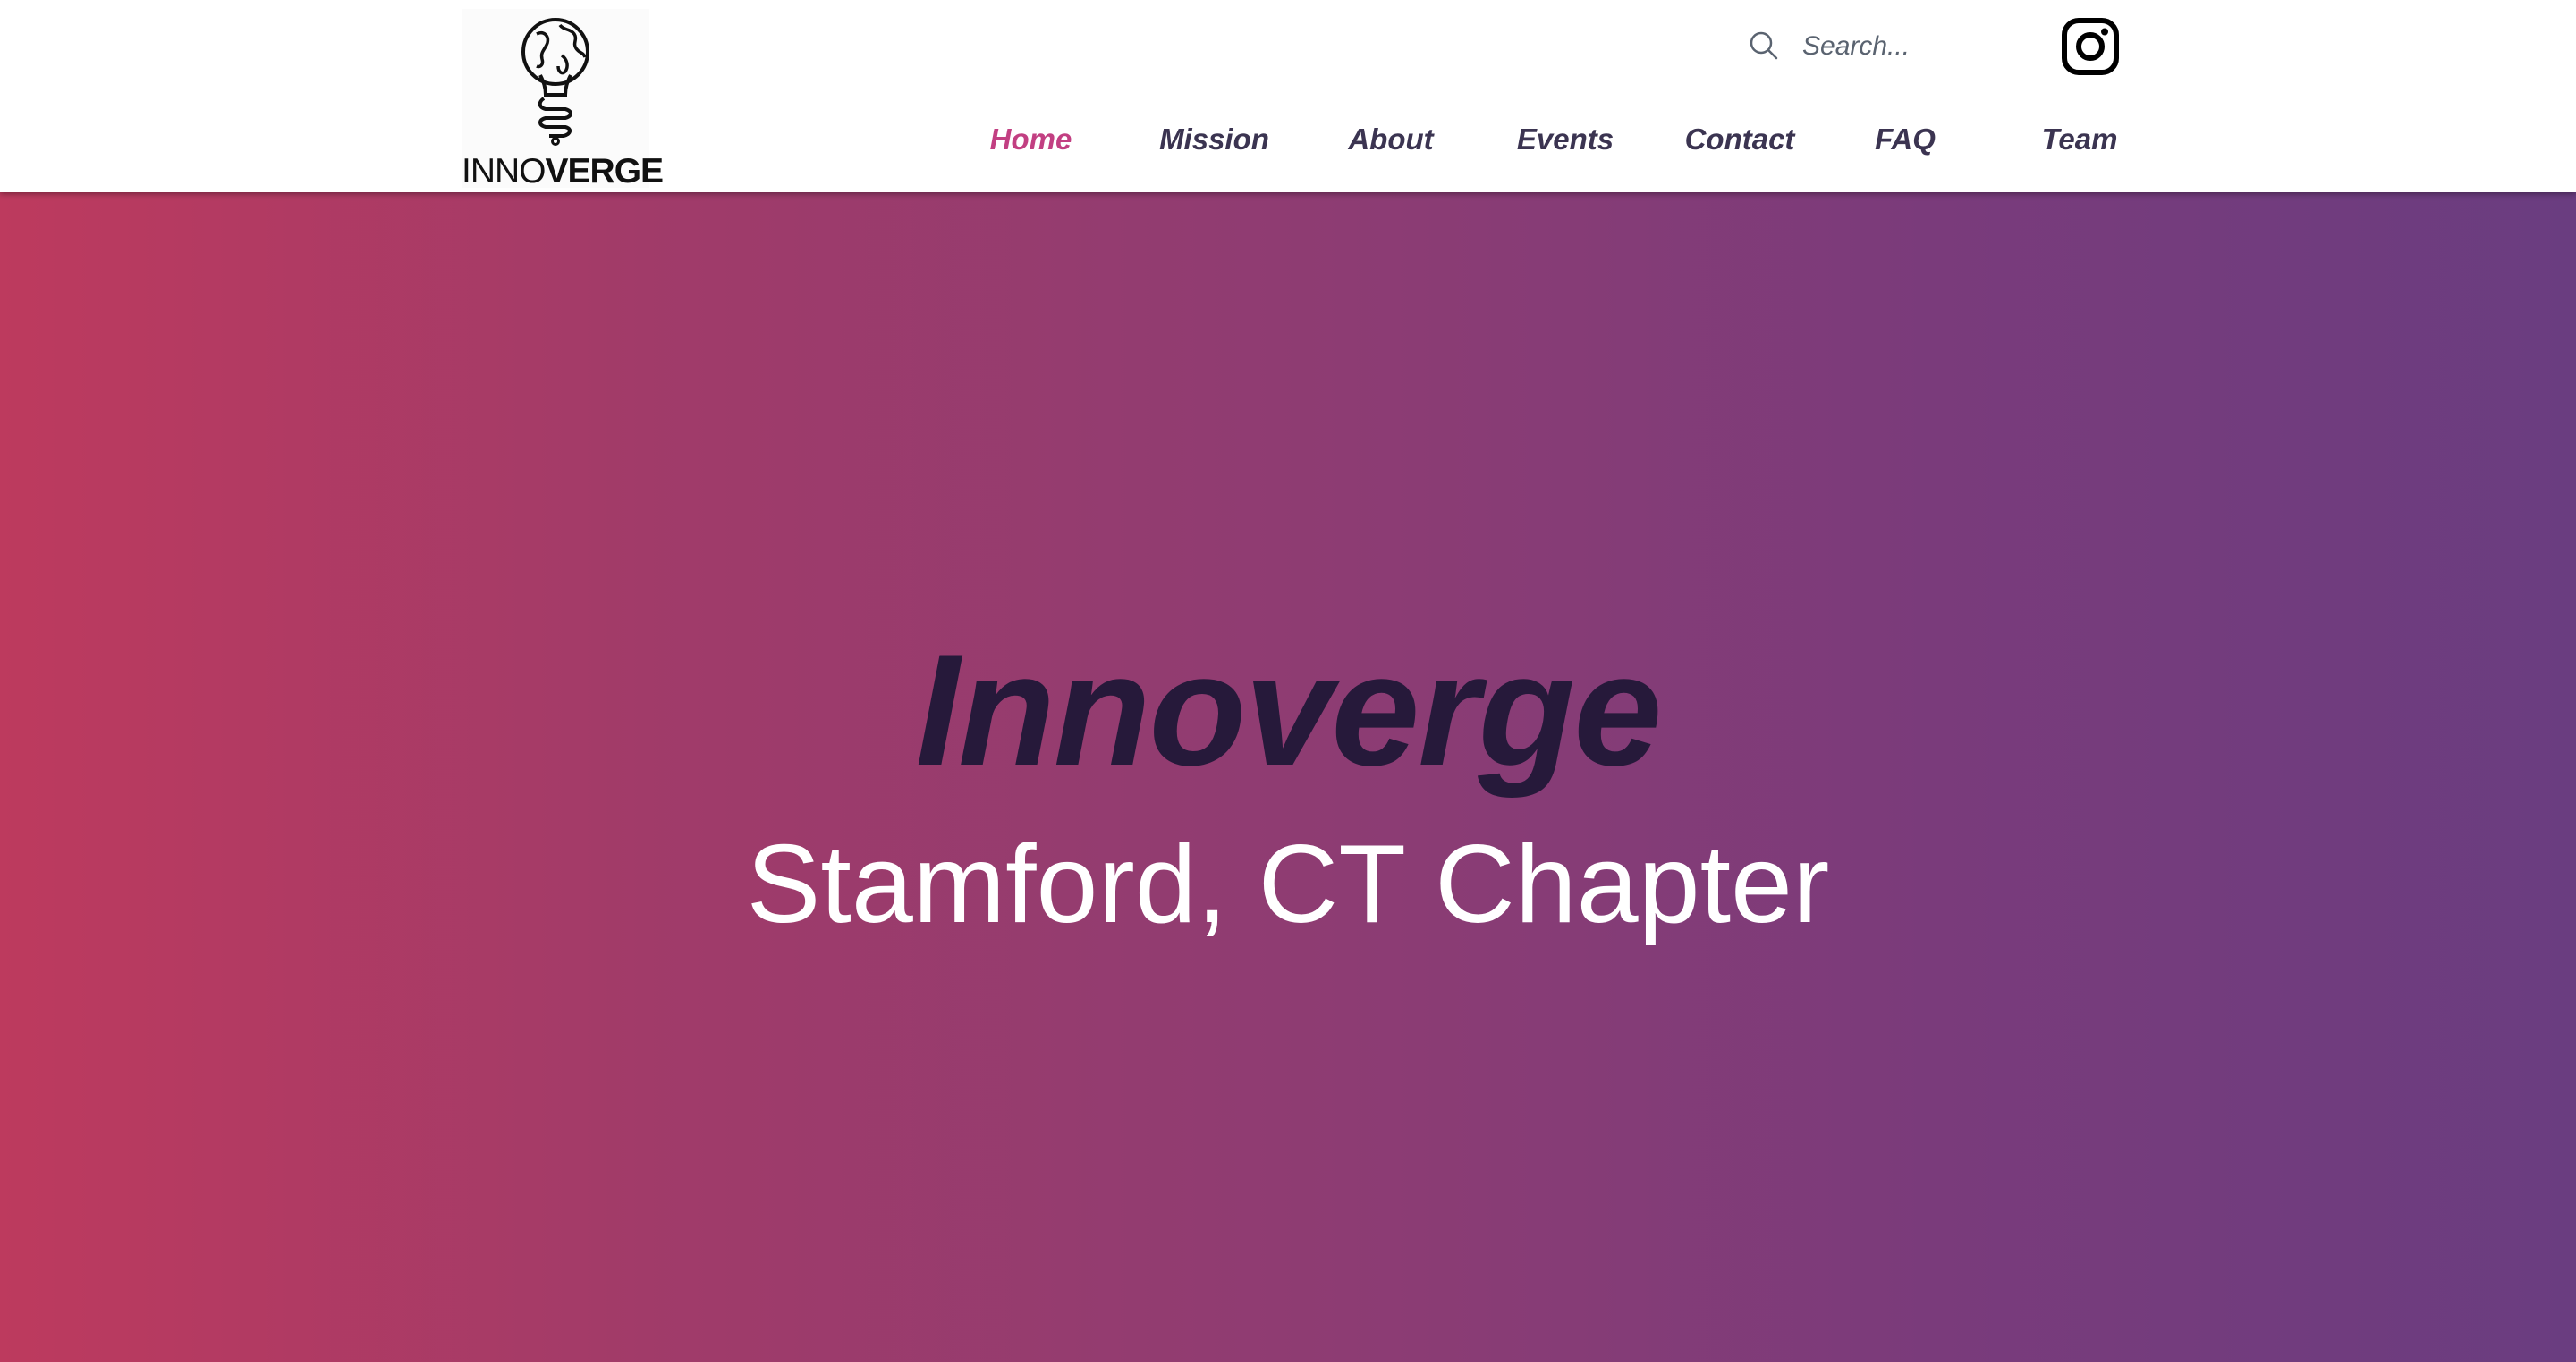  I want to click on hero-title: Innoverge, so click(1289, 710).